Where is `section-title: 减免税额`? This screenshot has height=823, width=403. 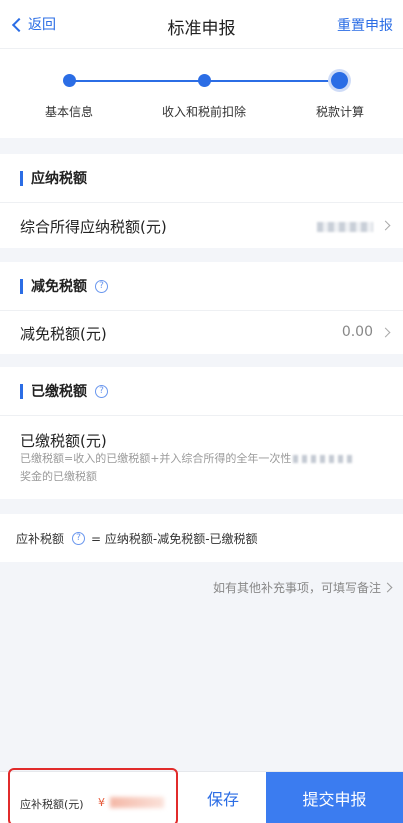
section-title: 减免税额 is located at coordinates (59, 287).